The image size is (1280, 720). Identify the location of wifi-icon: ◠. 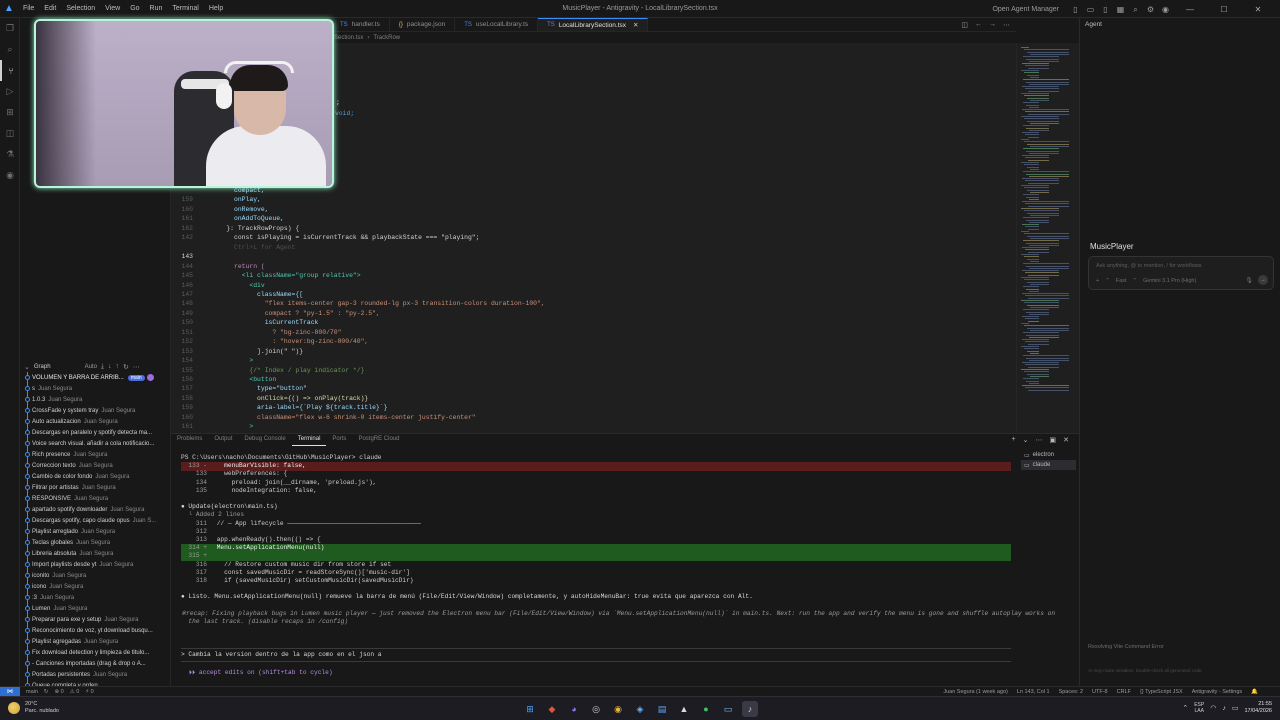
(1213, 708).